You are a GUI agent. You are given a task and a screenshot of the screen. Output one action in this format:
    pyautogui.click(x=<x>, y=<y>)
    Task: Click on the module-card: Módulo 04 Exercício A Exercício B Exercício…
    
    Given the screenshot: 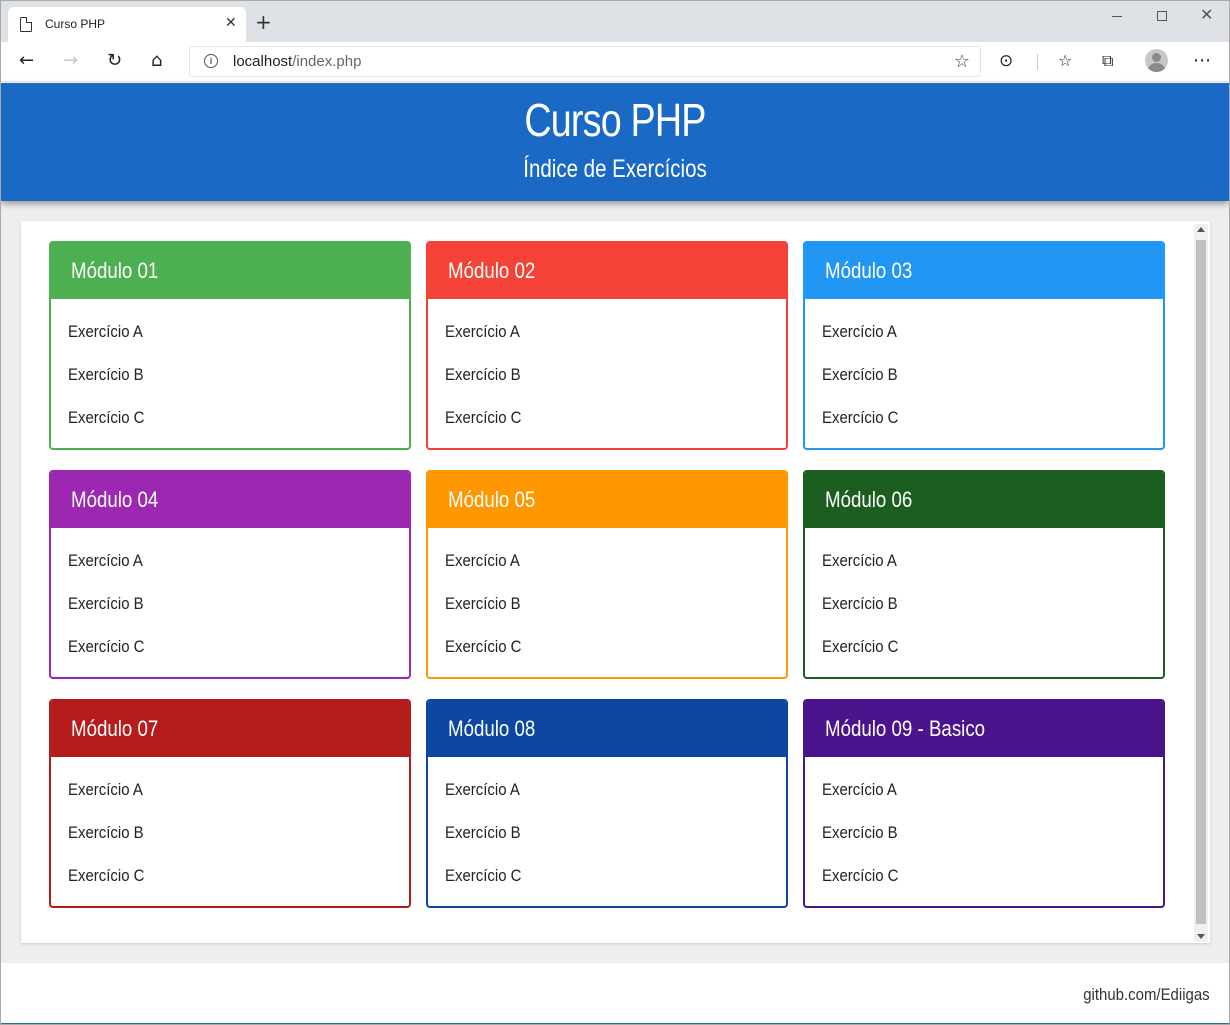 What is the action you would take?
    pyautogui.click(x=230, y=574)
    